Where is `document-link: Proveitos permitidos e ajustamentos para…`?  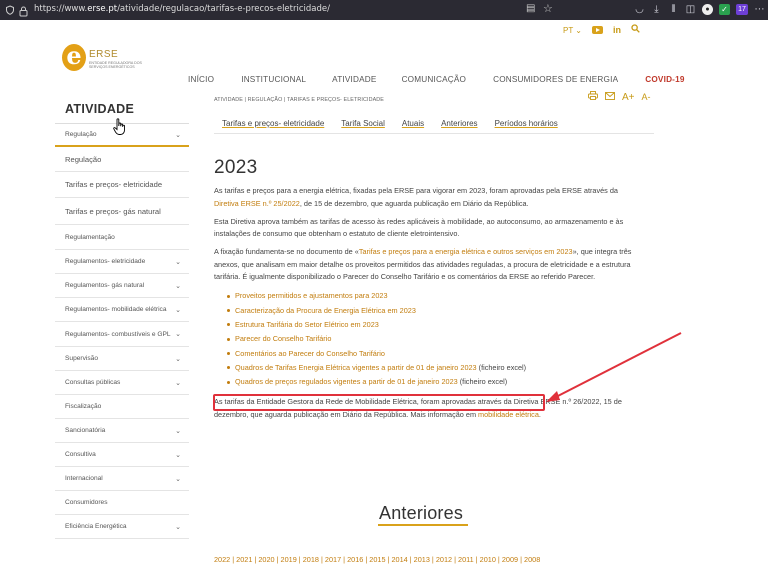
document-link: Proveitos permitidos e ajustamentos para… is located at coordinates (311, 295).